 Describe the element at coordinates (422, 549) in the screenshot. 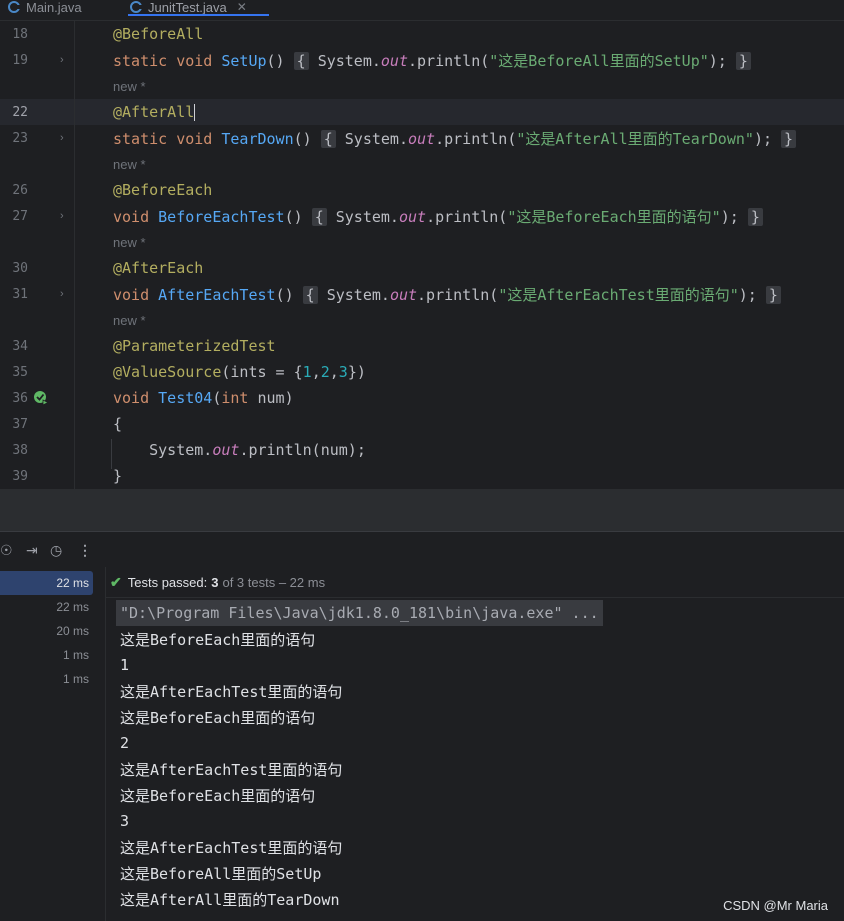

I see `run-toolbar: ☉ ⇥ ◷ ⋮` at that location.